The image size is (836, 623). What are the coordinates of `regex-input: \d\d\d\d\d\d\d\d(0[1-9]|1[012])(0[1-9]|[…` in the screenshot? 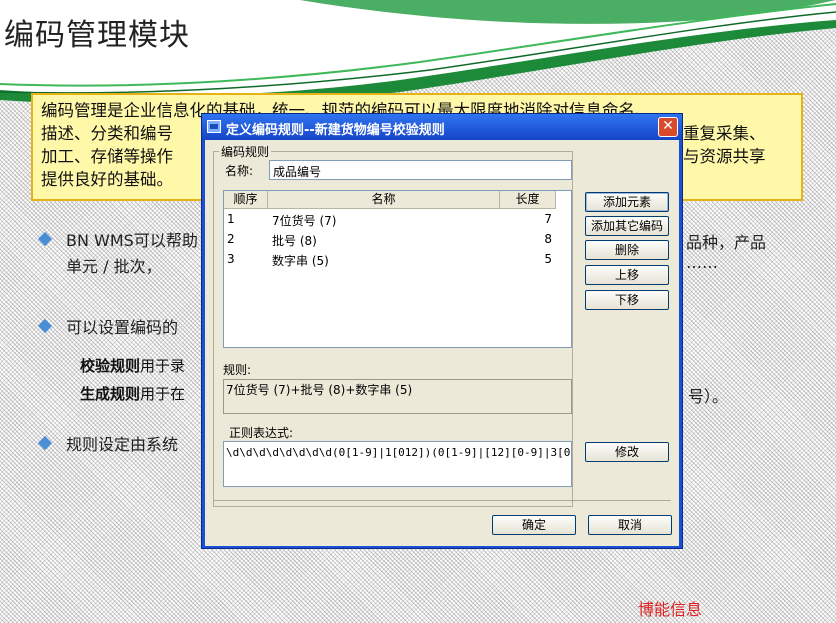 It's located at (397, 464).